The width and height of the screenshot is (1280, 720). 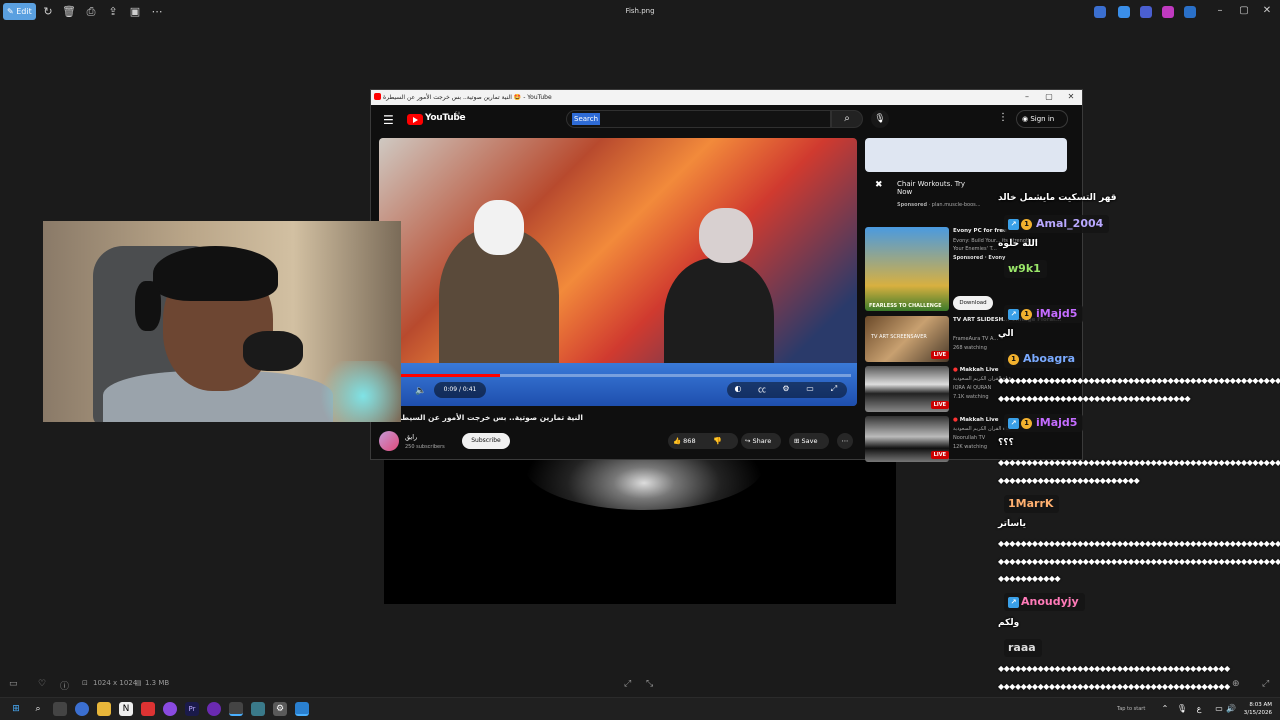 What do you see at coordinates (19, 11) in the screenshot?
I see `edit-button: ✎ Edit` at bounding box center [19, 11].